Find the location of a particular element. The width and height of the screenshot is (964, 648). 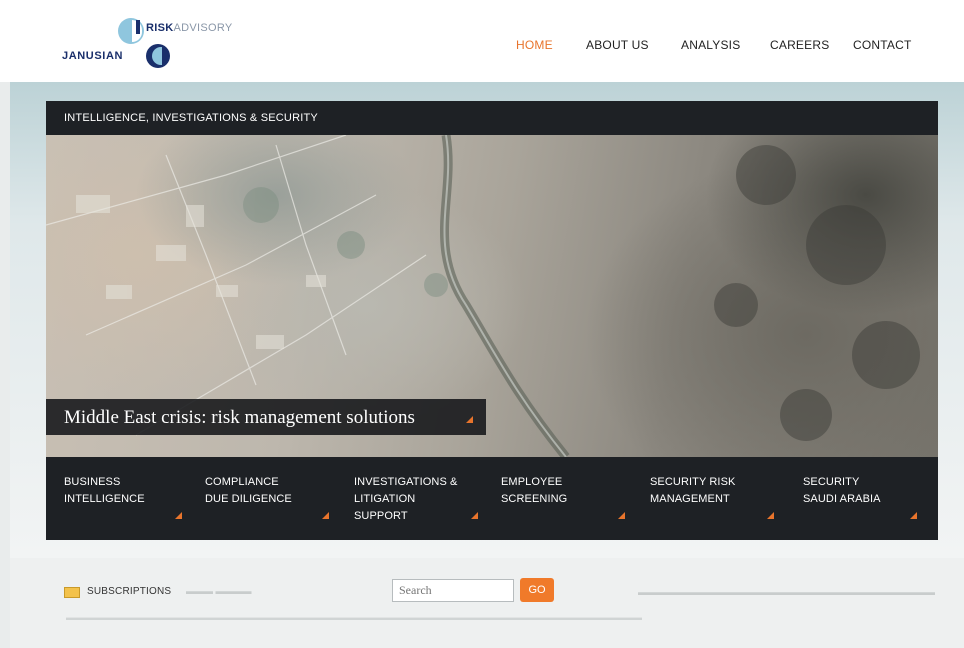

panel-header: INTELLIGENCE, INVESTIGATIONS & SECURITY is located at coordinates (492, 118).